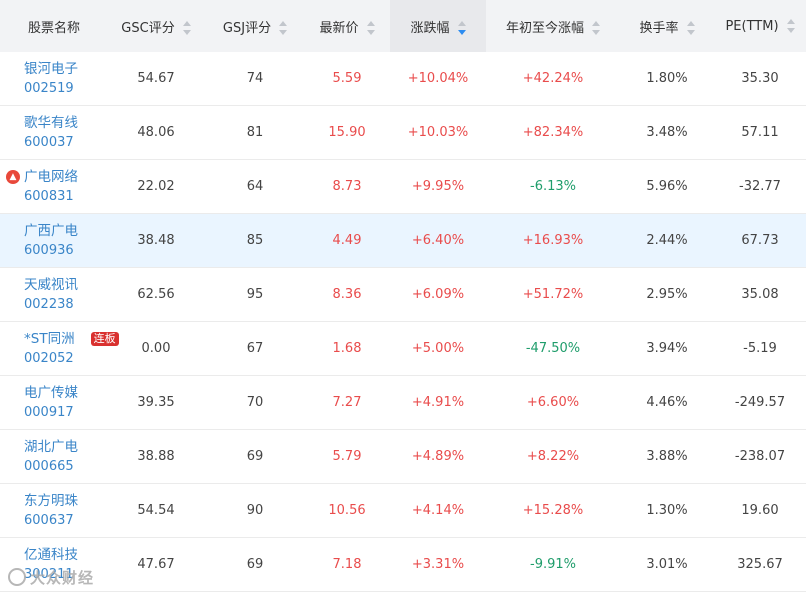  I want to click on stock-code-link: 002238, so click(65, 305).